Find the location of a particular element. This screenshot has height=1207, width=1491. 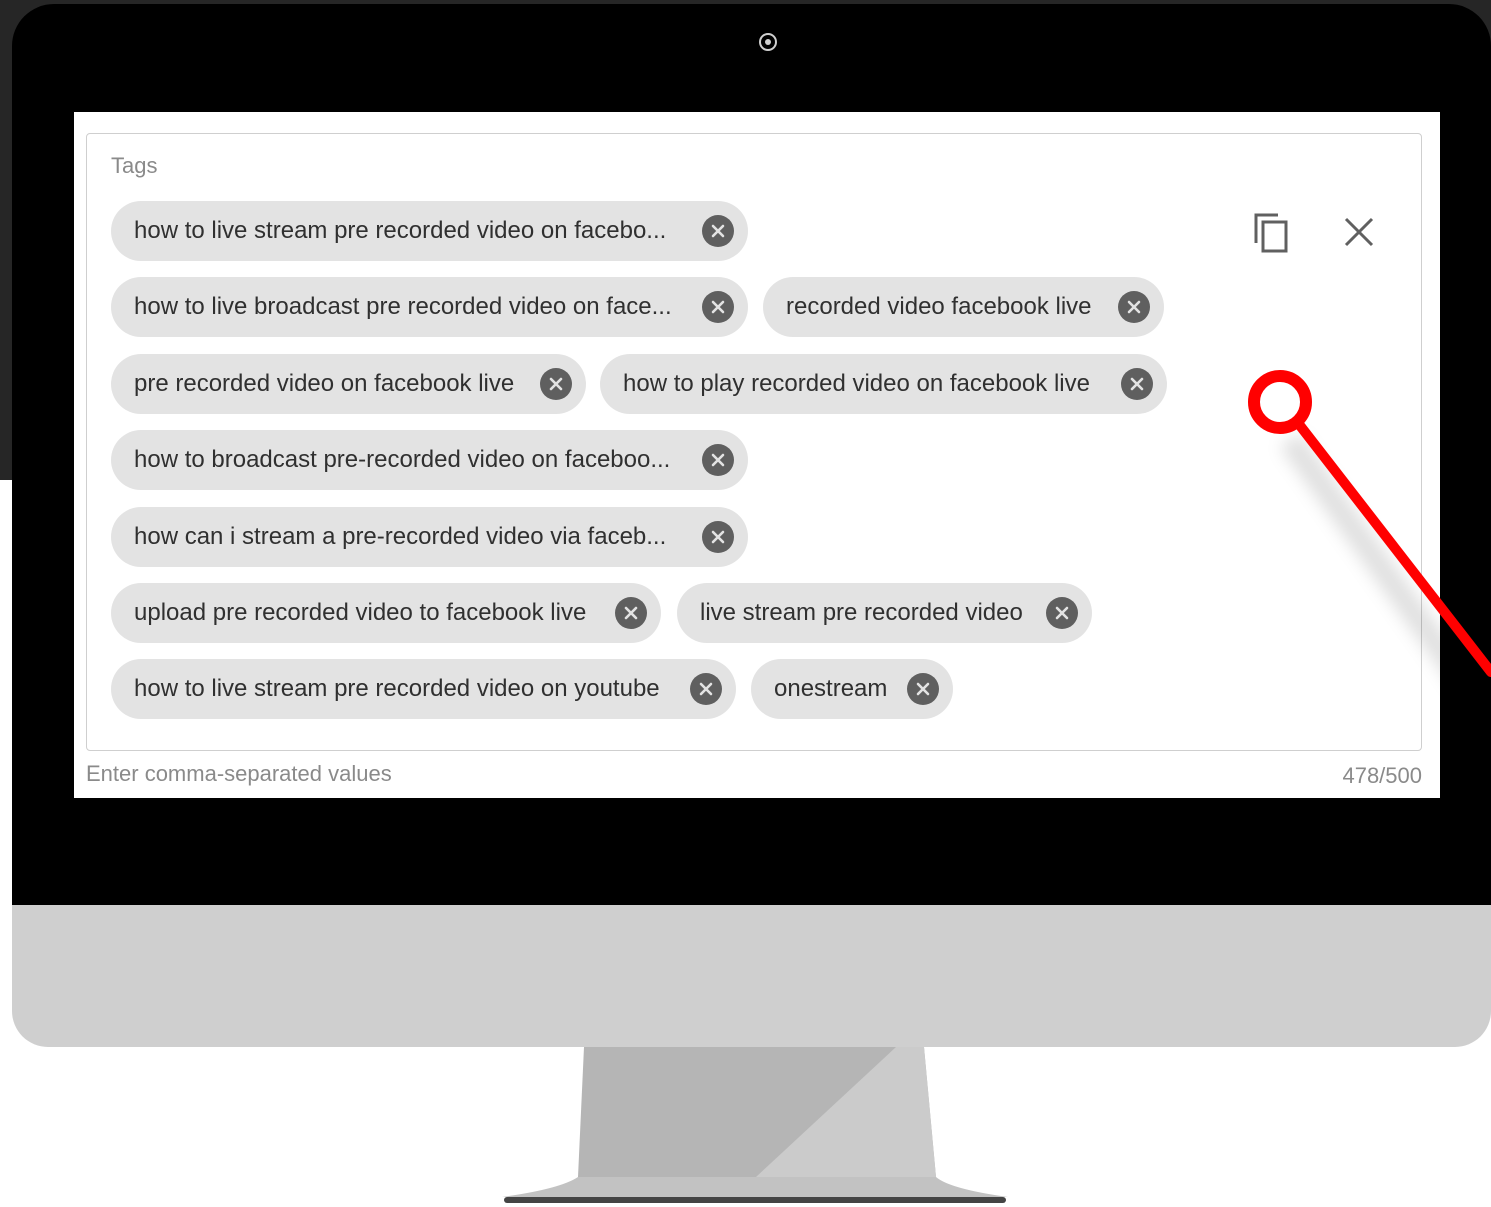

tag-chip: live stream pre recorded video is located at coordinates (884, 613).